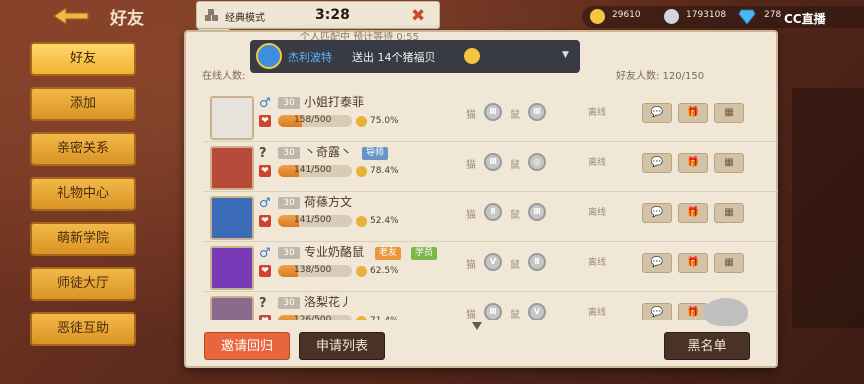 The height and width of the screenshot is (384, 864). Describe the element at coordinates (328, 152) in the screenshot. I see `friend-name: 丶奇露丶` at that location.